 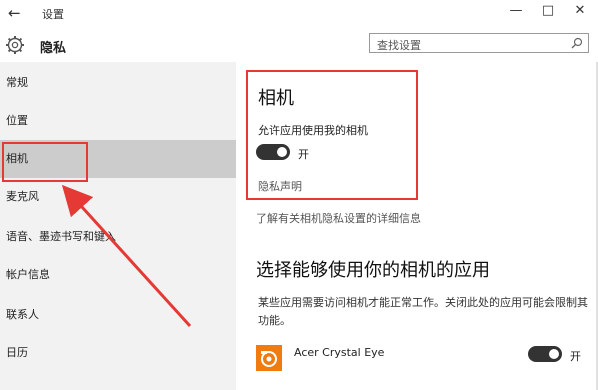 I want to click on annotation-arrow, so click(x=126, y=256).